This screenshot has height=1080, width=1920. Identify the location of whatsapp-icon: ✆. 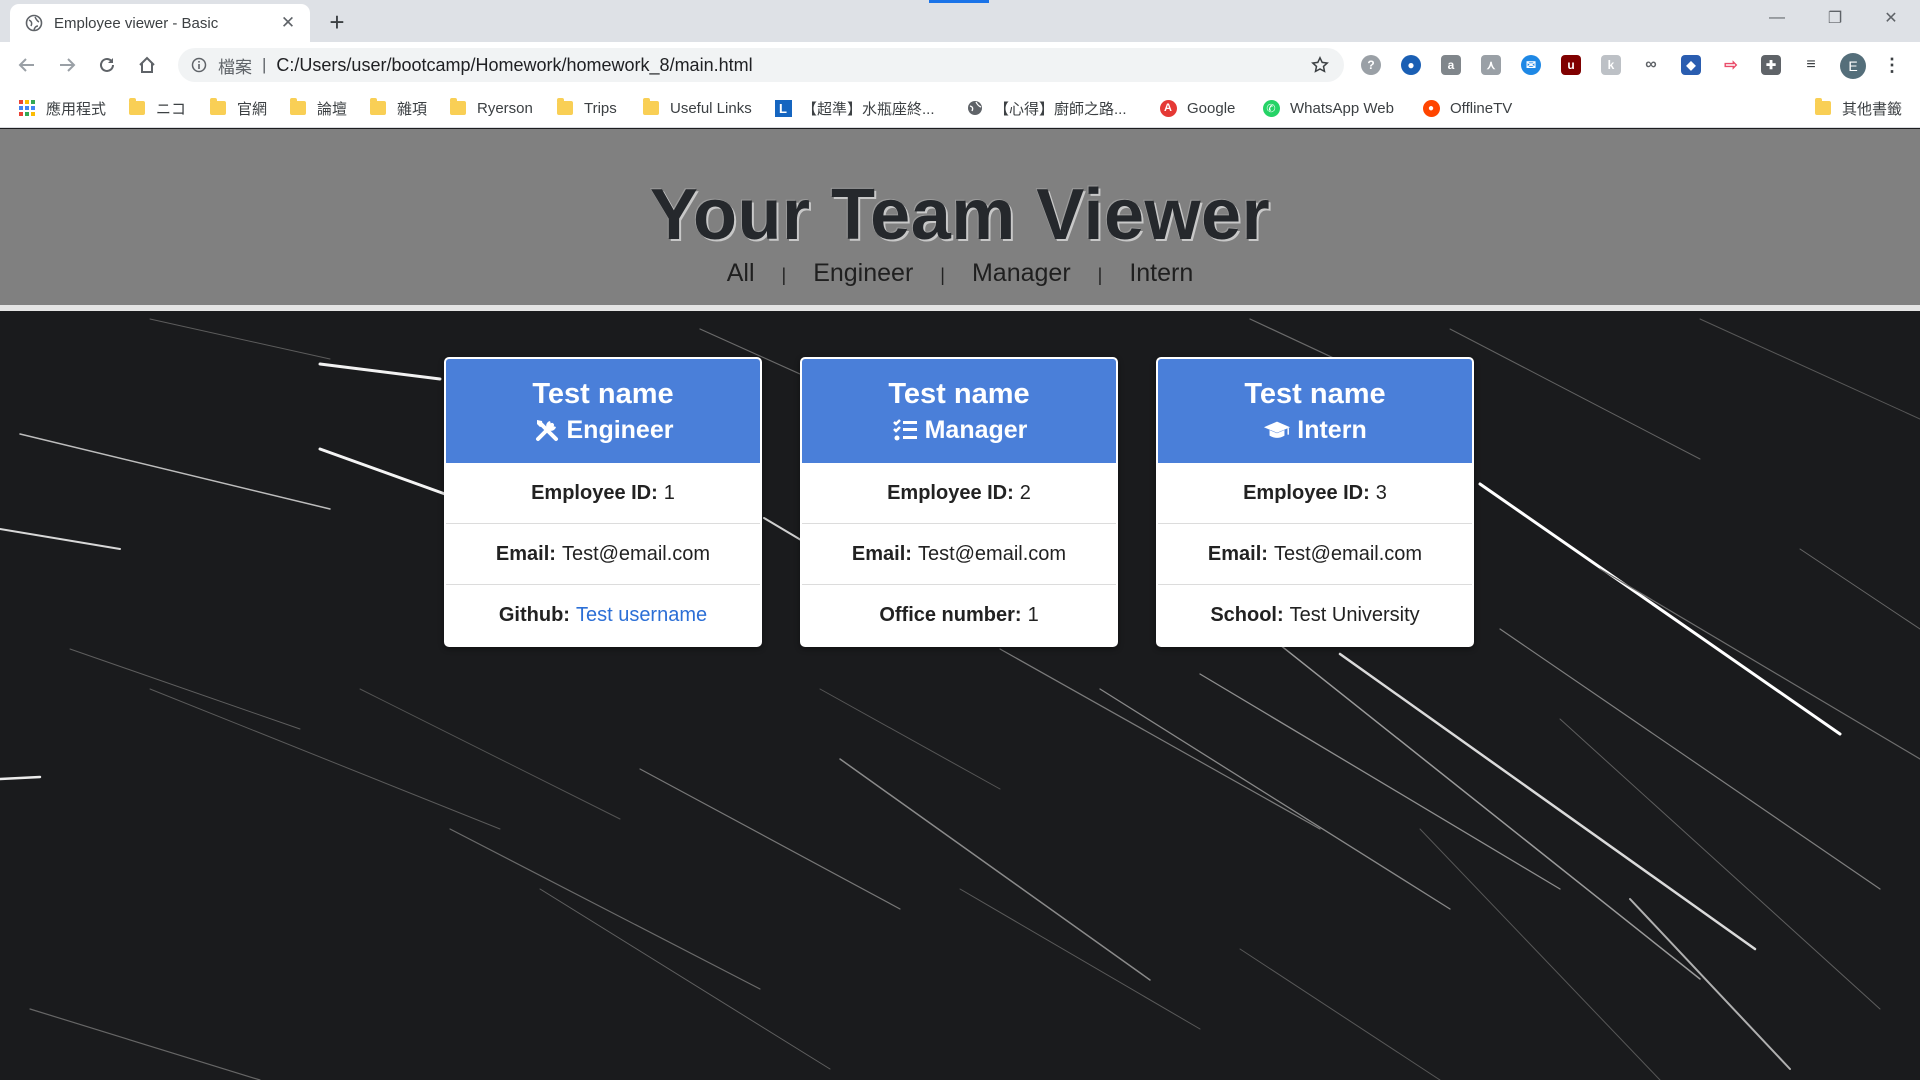
(1271, 108).